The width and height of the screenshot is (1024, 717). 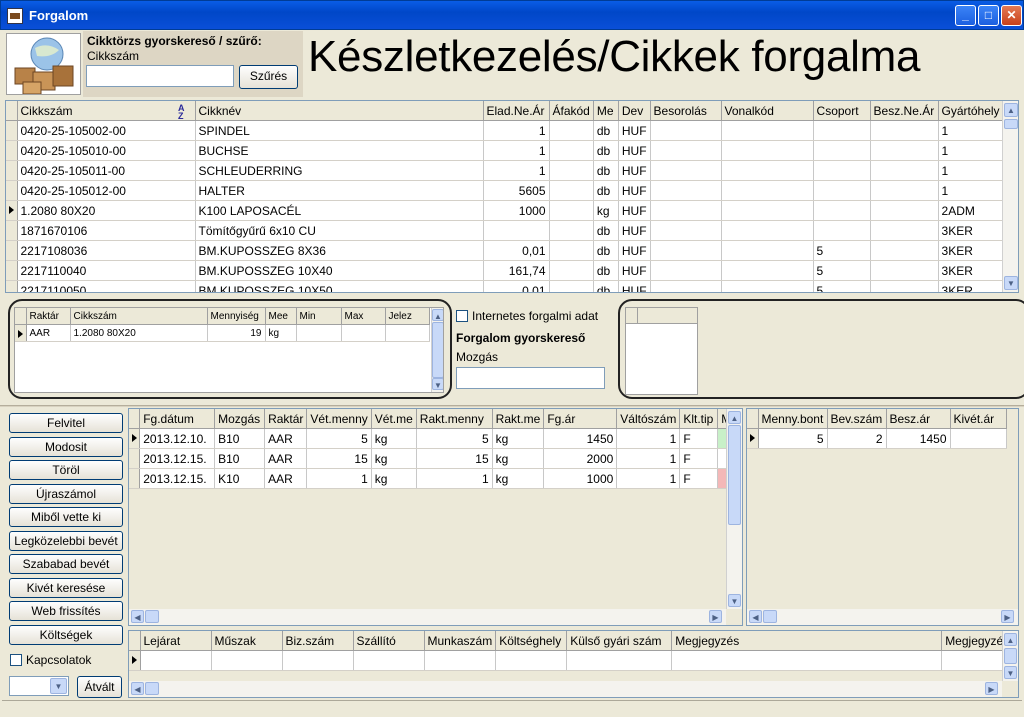 I want to click on stock-vertical-scrollbar: ▲ ▼, so click(x=437, y=350).